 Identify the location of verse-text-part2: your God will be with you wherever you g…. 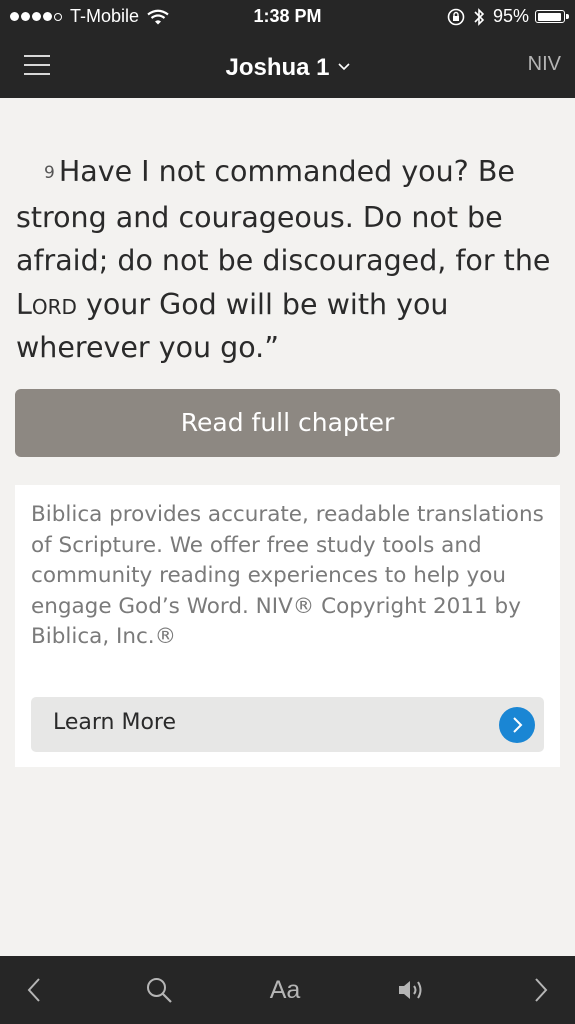
(232, 326).